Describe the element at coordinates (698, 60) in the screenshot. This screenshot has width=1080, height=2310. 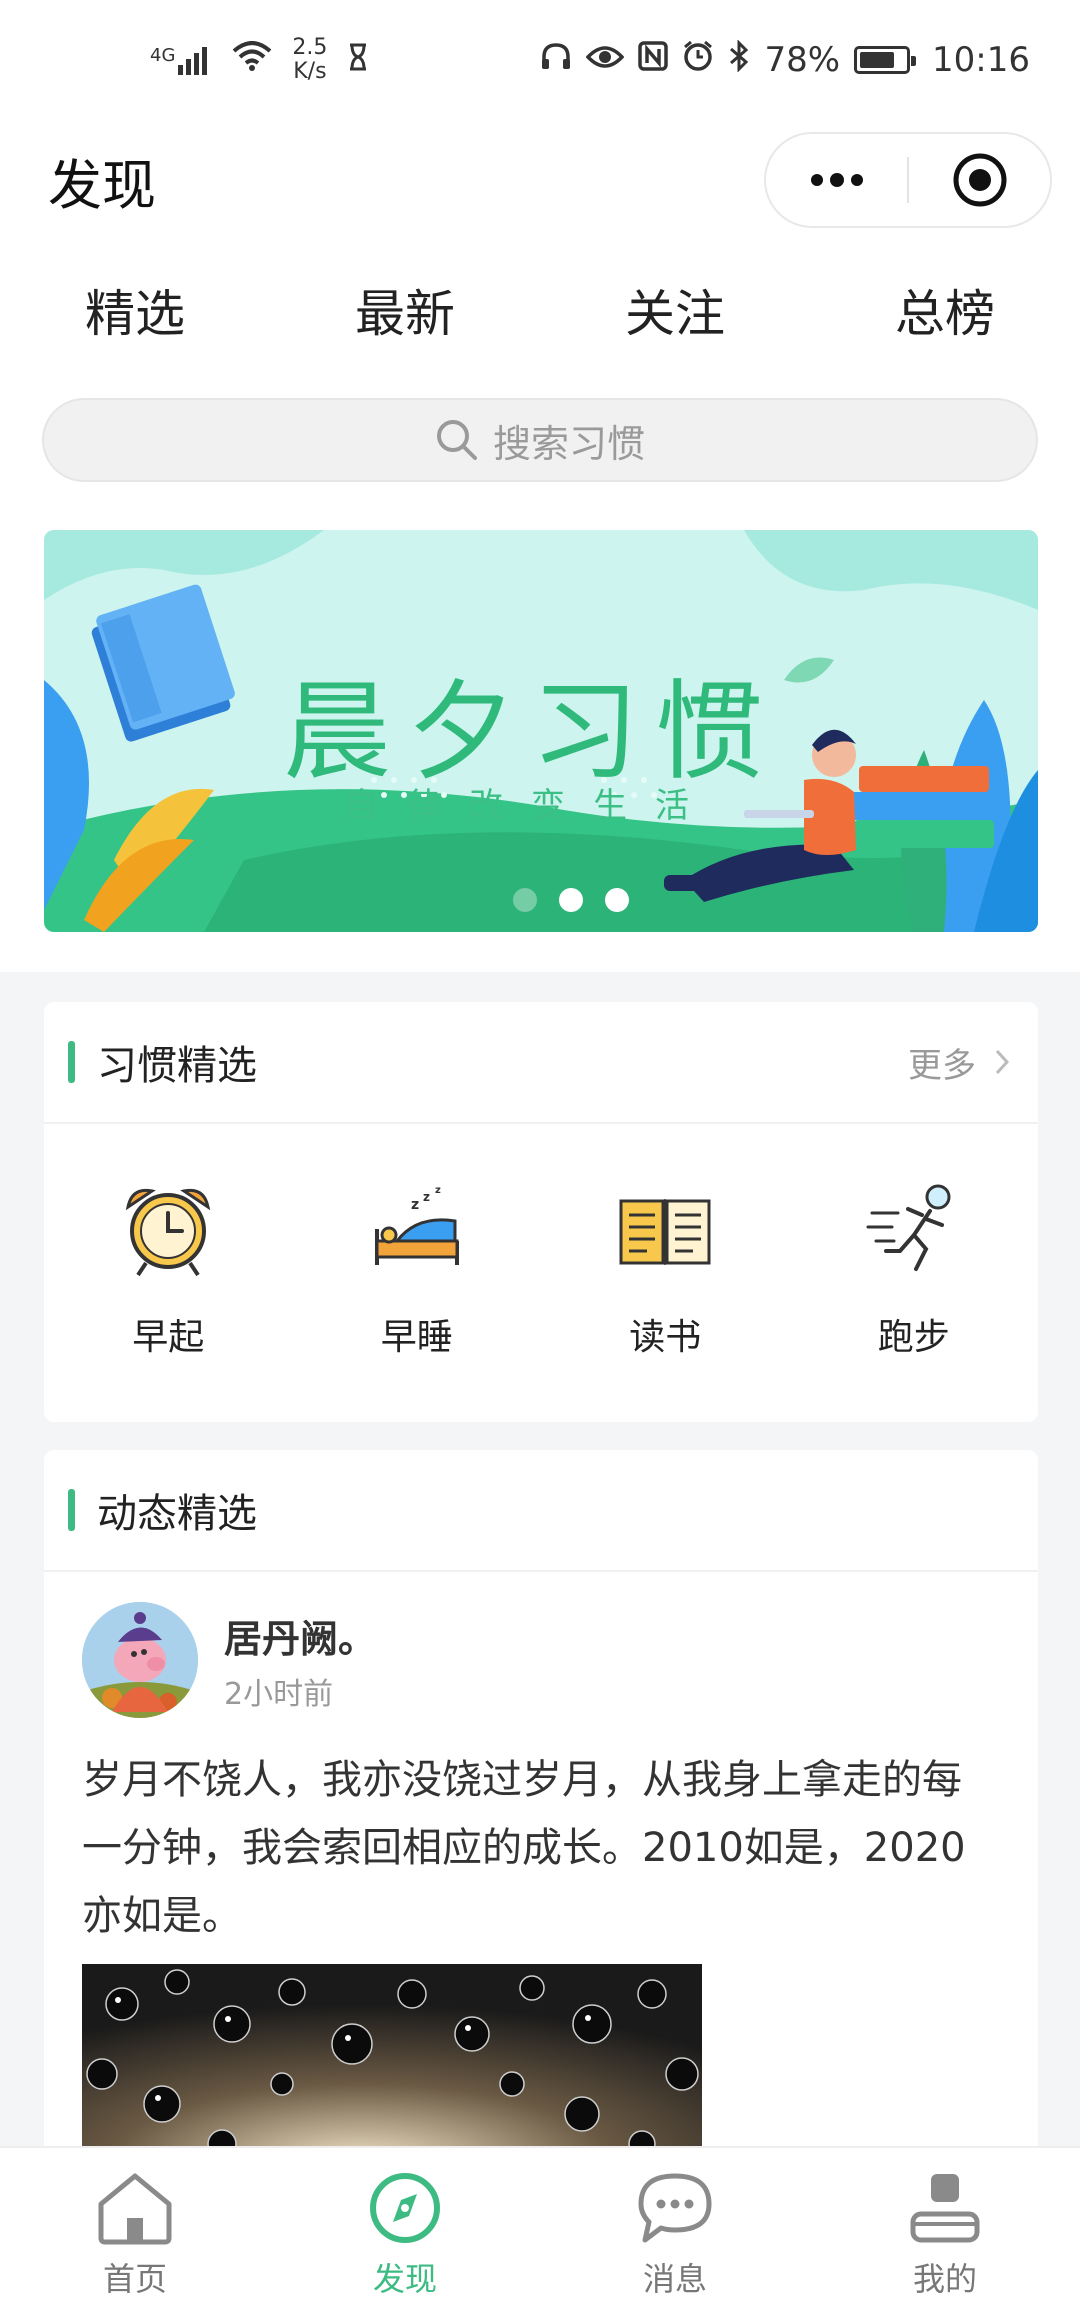
I see `alarm-icon` at that location.